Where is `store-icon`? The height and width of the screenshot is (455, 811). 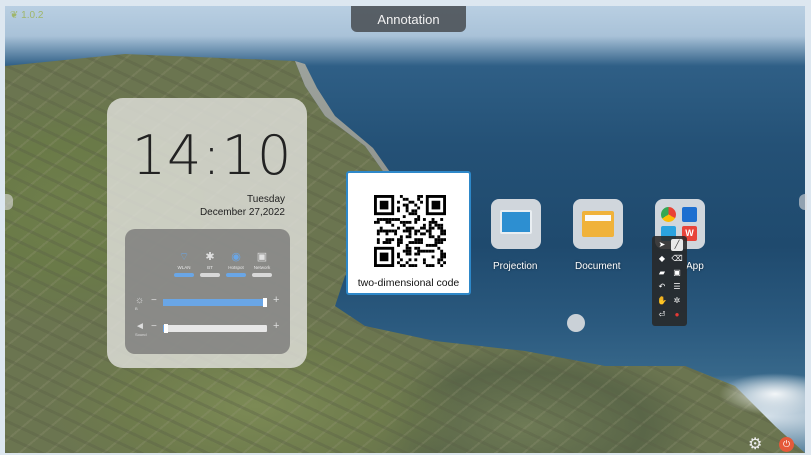
store-icon is located at coordinates (689, 214).